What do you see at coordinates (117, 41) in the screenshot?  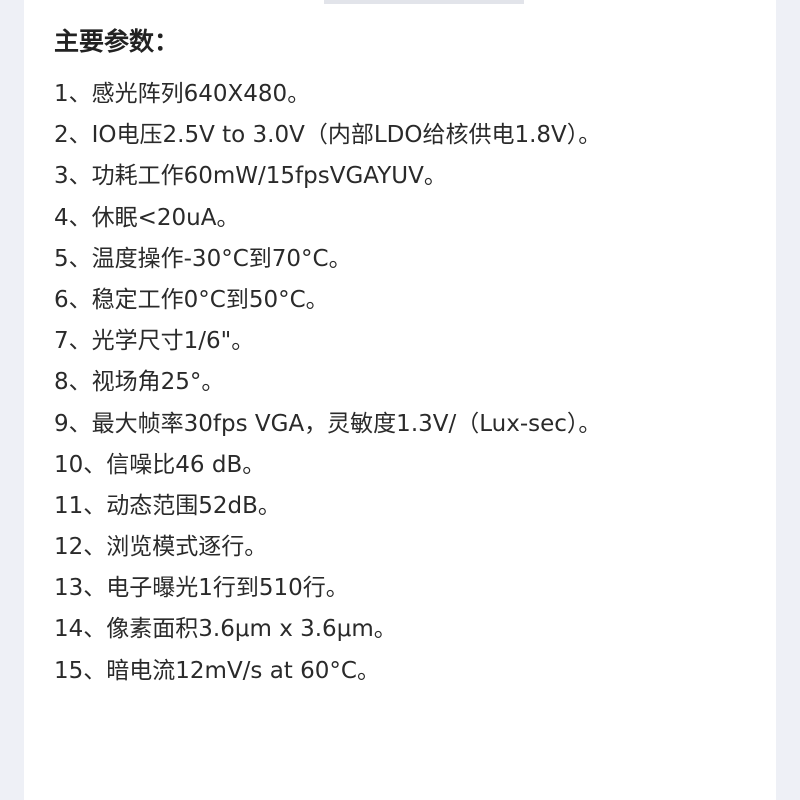 I see `page-title: 主要参数：` at bounding box center [117, 41].